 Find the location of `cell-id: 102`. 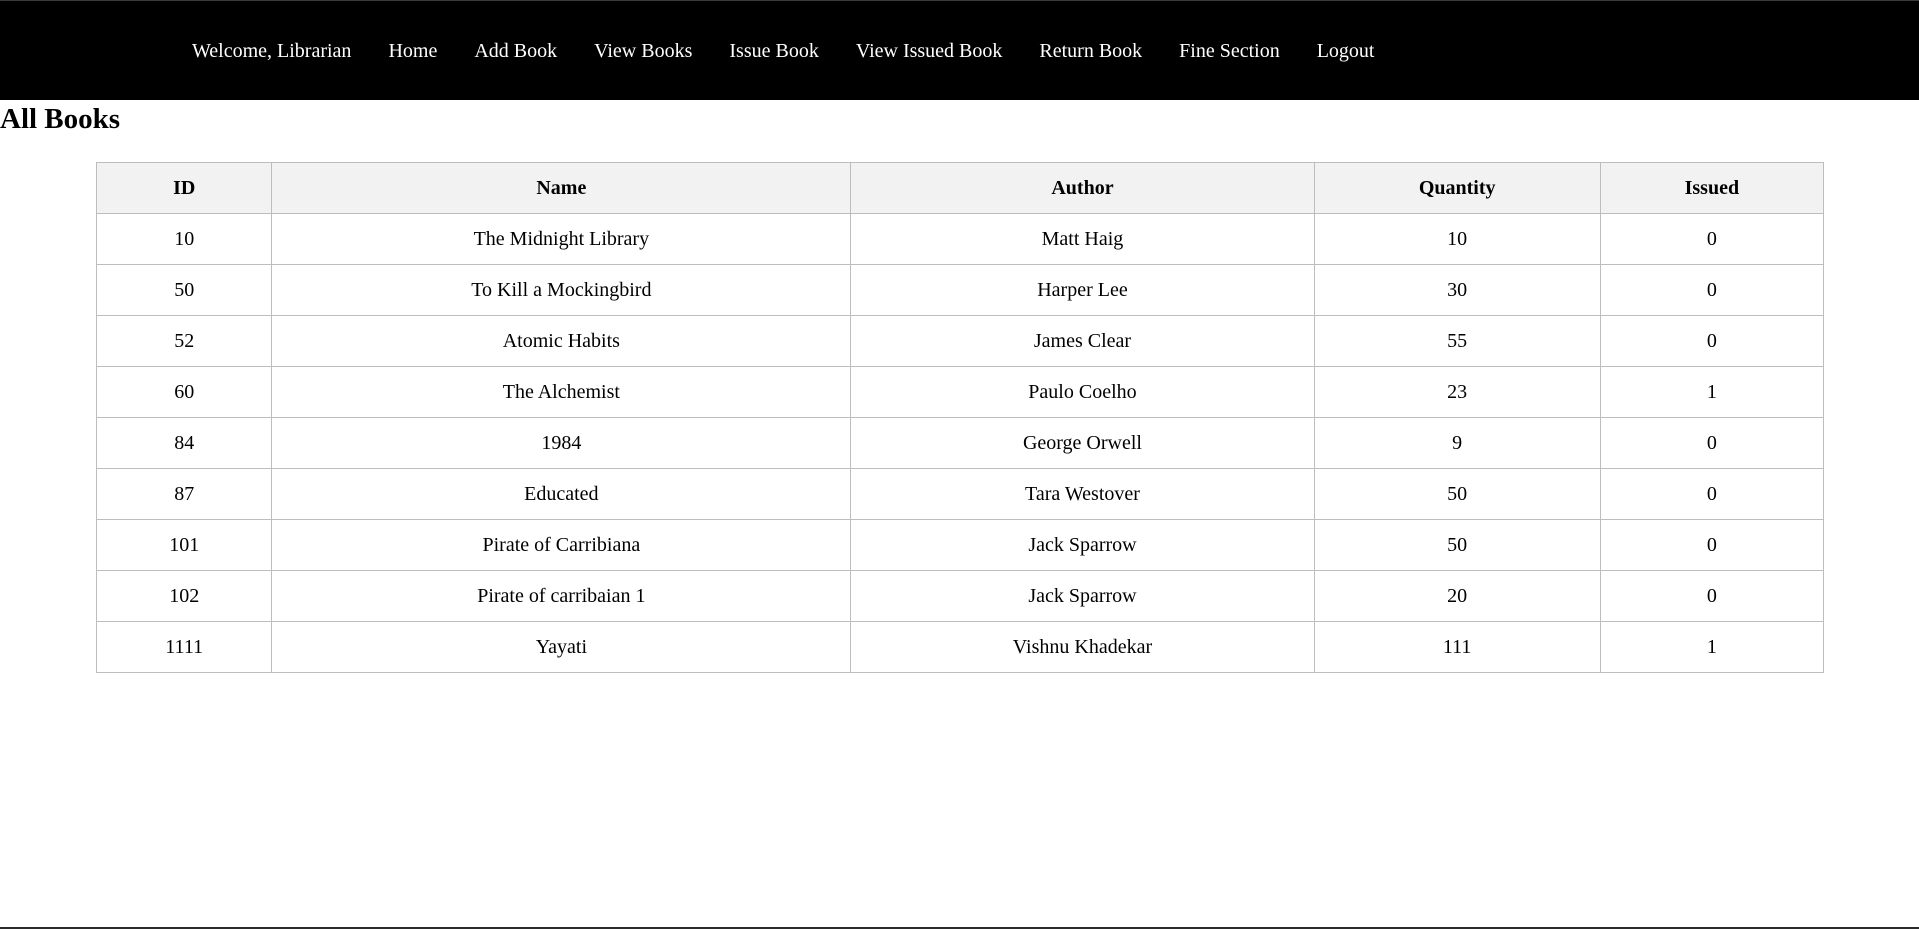

cell-id: 102 is located at coordinates (184, 596).